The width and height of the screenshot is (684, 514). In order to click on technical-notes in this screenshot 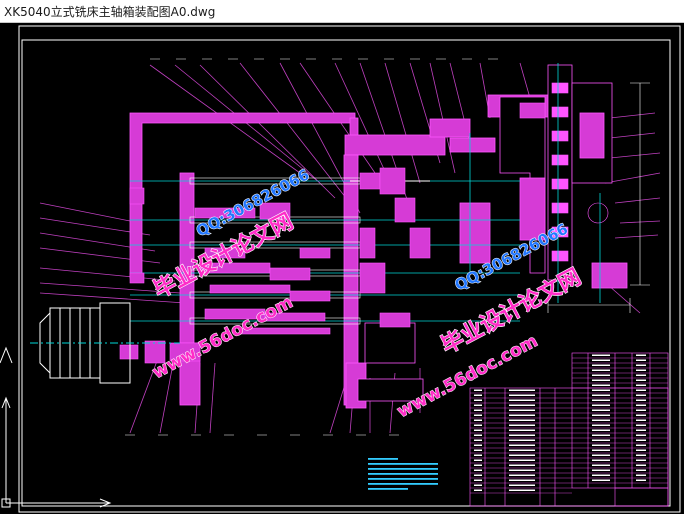, I will do `click(403, 474)`.